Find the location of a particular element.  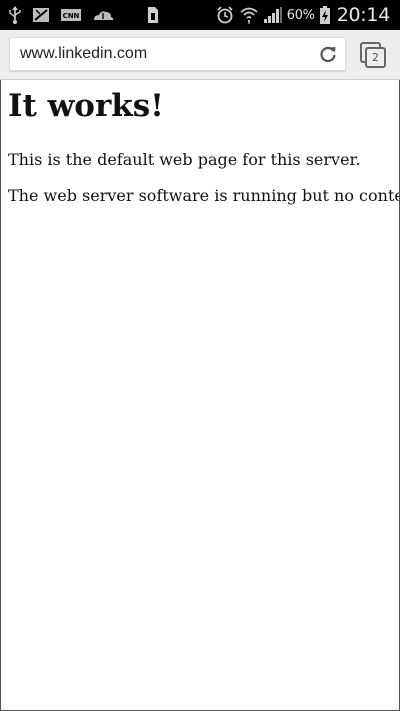

notification-icons: CNN is located at coordinates (80, 15).